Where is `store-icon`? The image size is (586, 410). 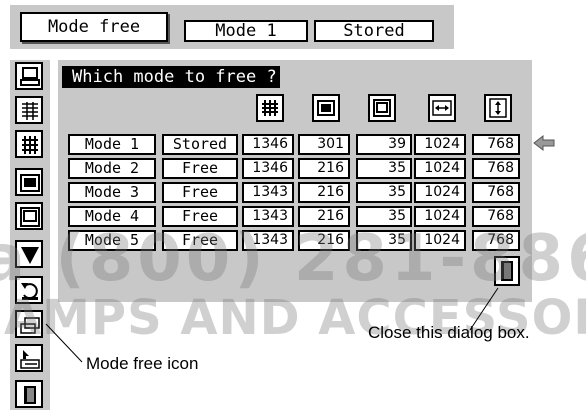
store-icon is located at coordinates (29, 358).